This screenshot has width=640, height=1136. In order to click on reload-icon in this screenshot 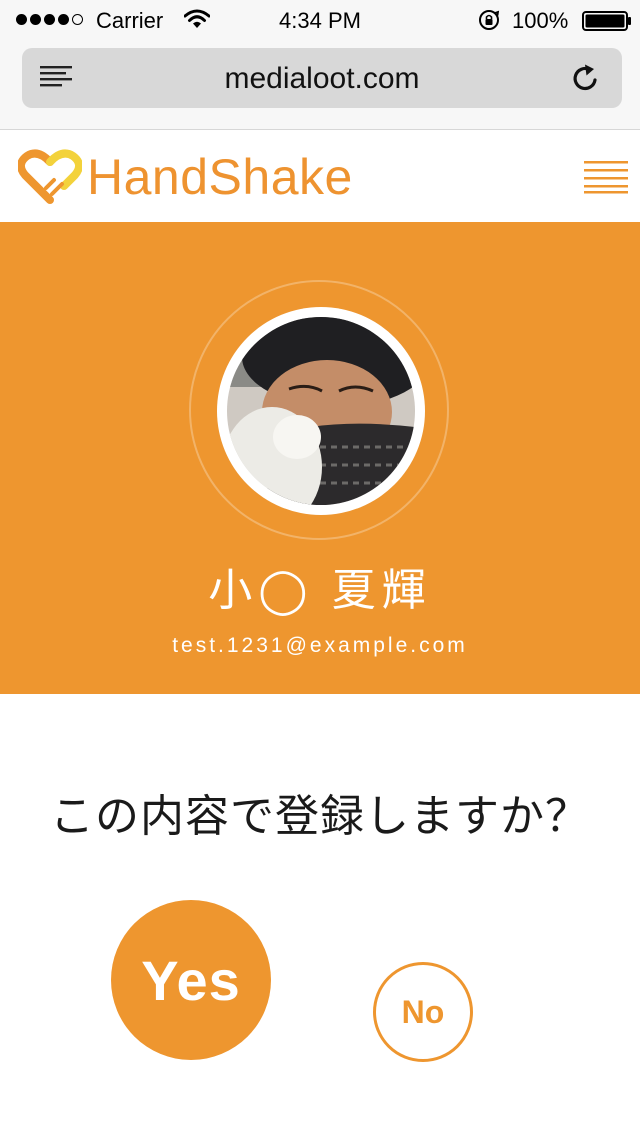, I will do `click(586, 78)`.